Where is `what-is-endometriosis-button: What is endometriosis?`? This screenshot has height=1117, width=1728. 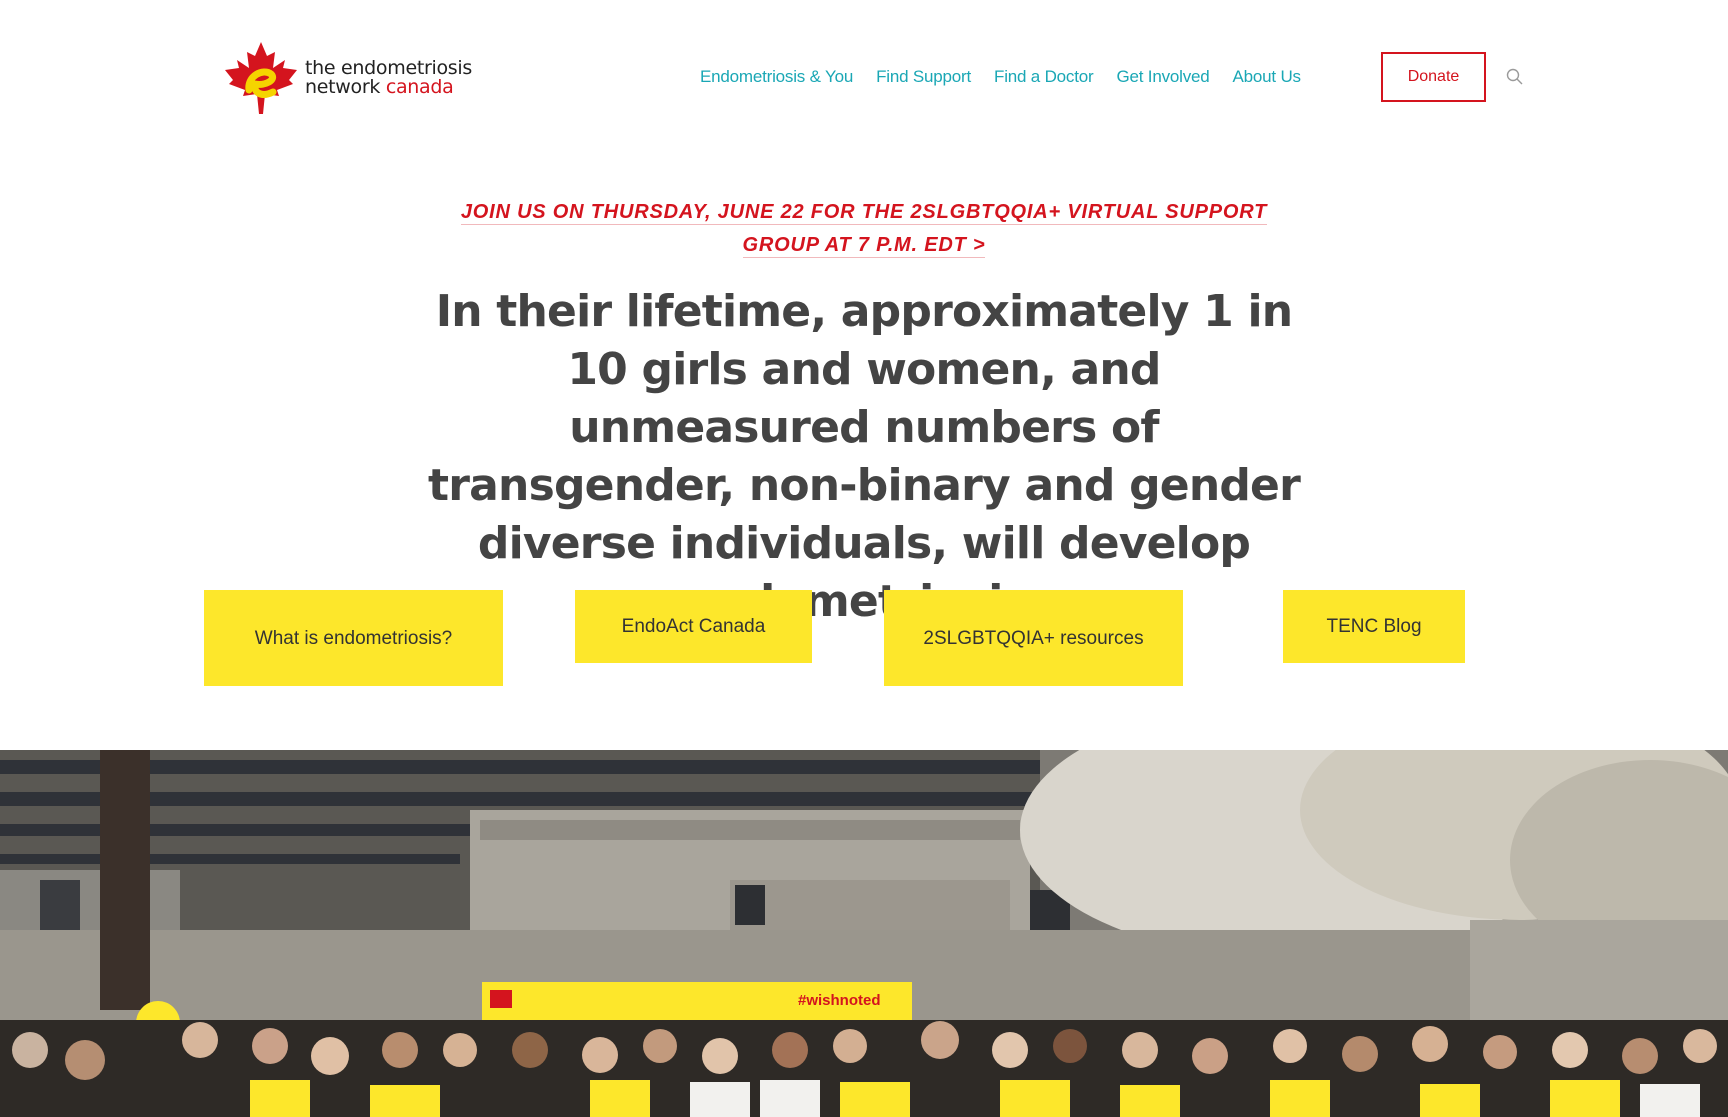 what-is-endometriosis-button: What is endometriosis? is located at coordinates (353, 638).